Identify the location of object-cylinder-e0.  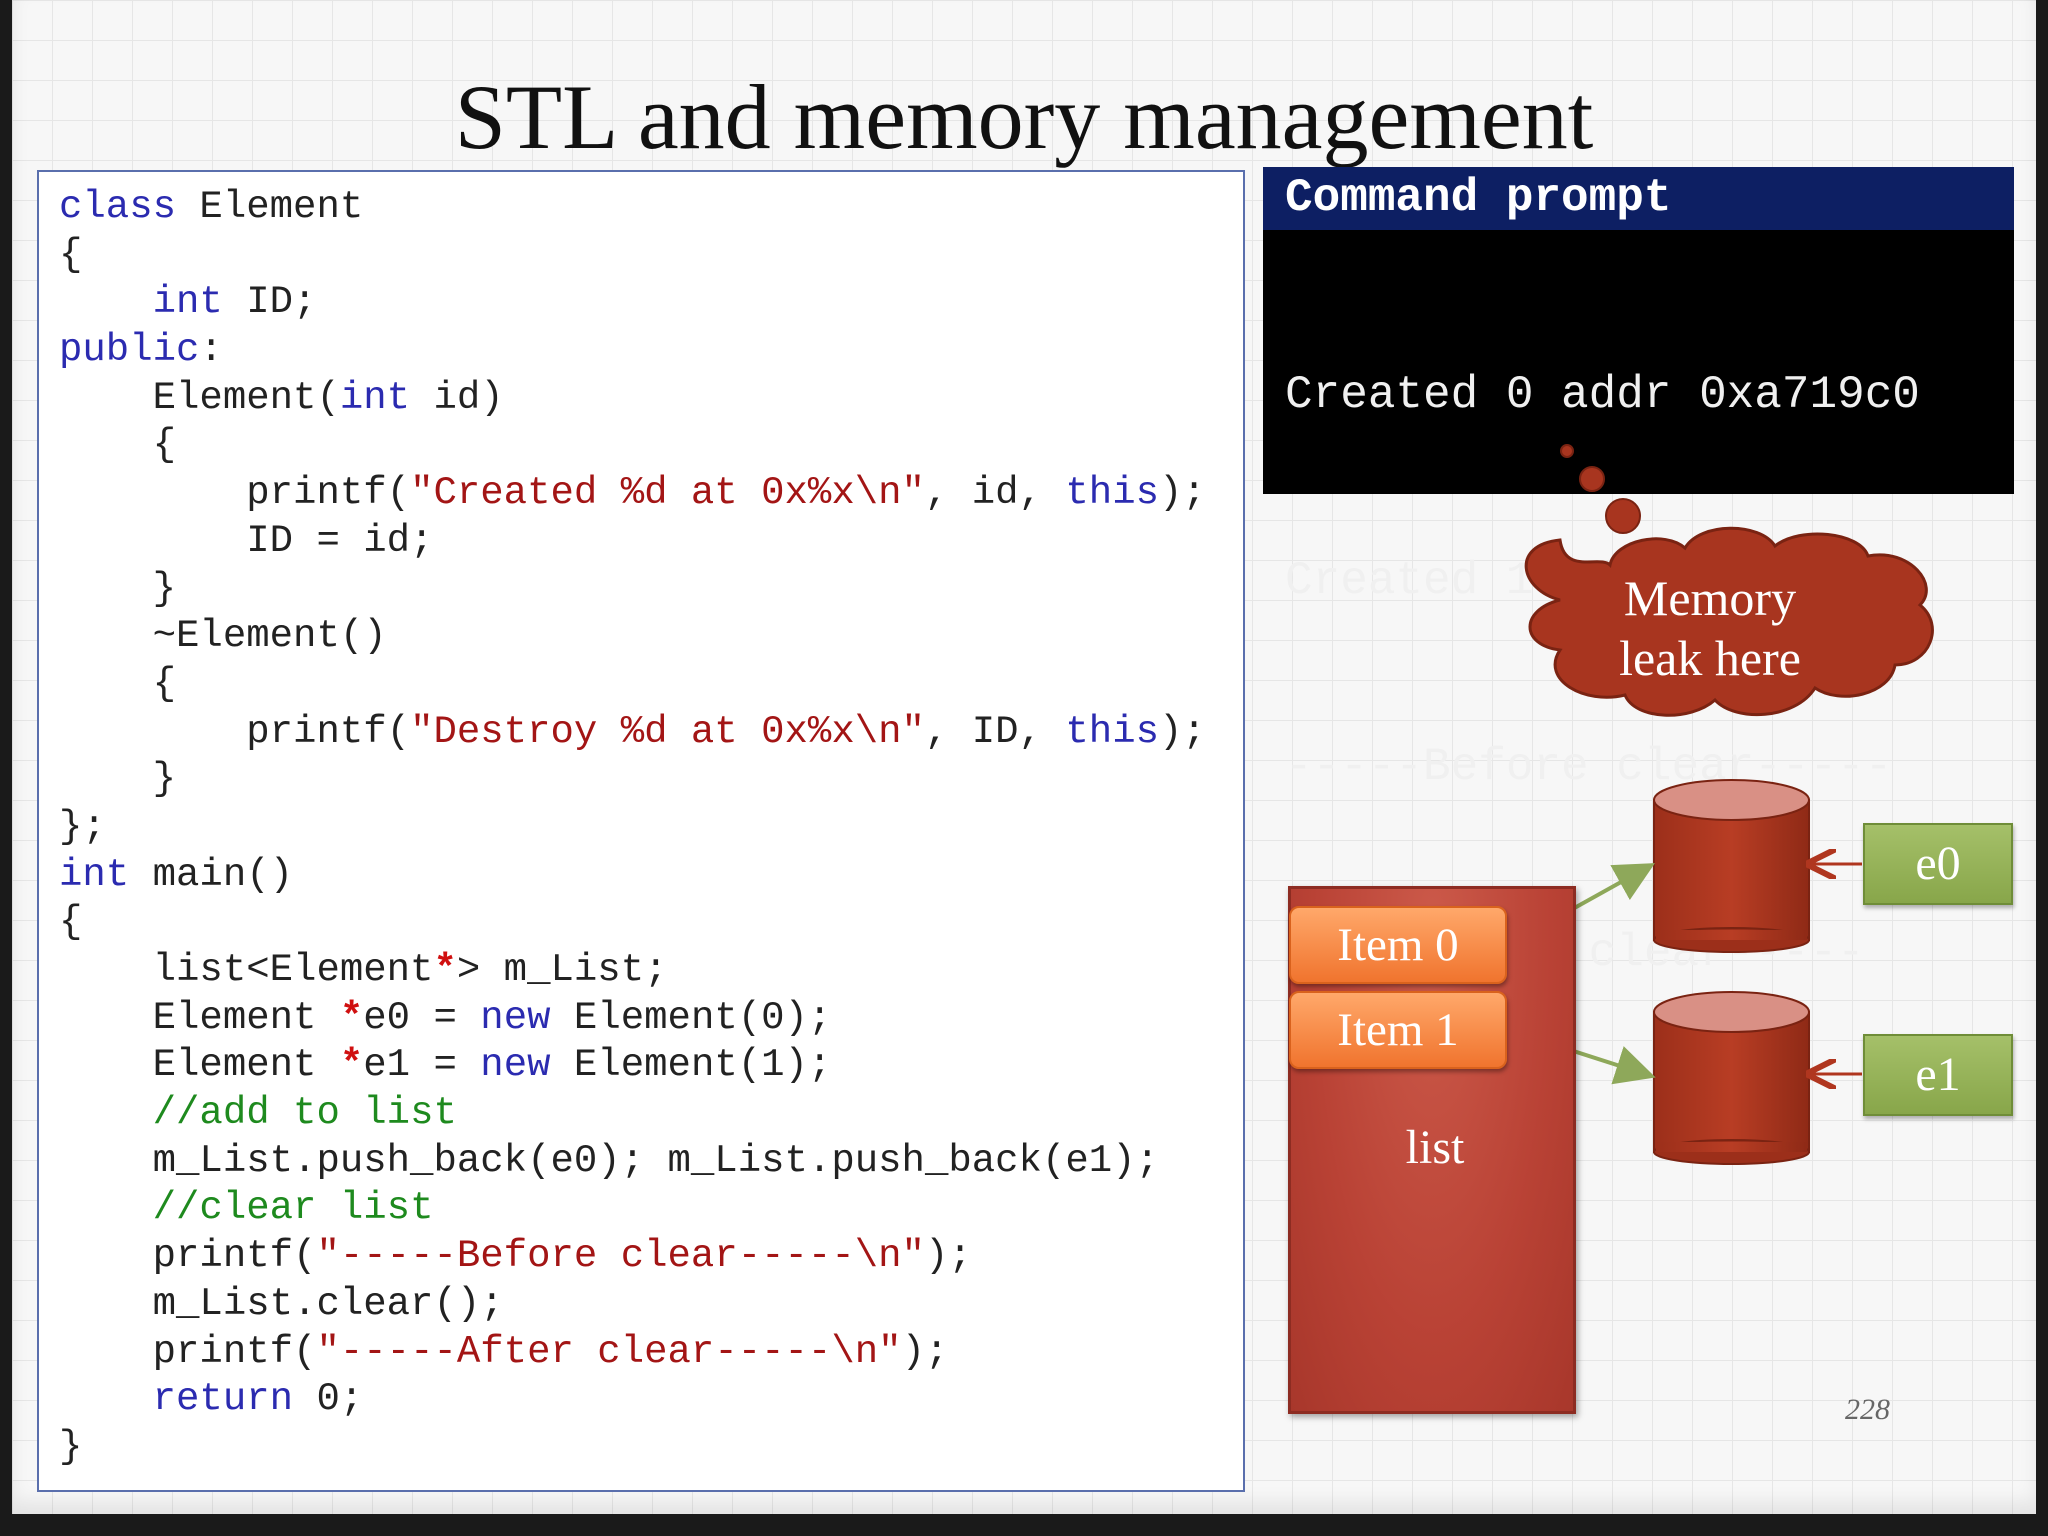
(1731, 866).